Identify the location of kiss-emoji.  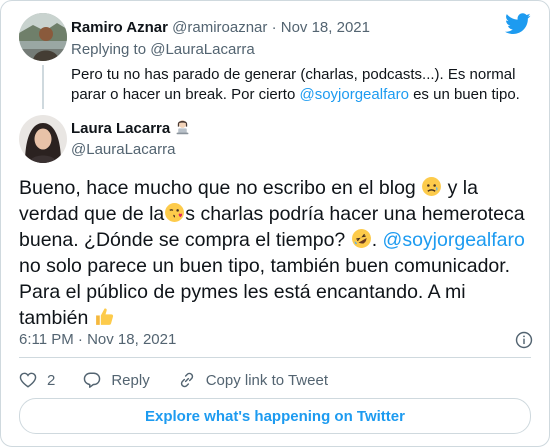
(175, 212).